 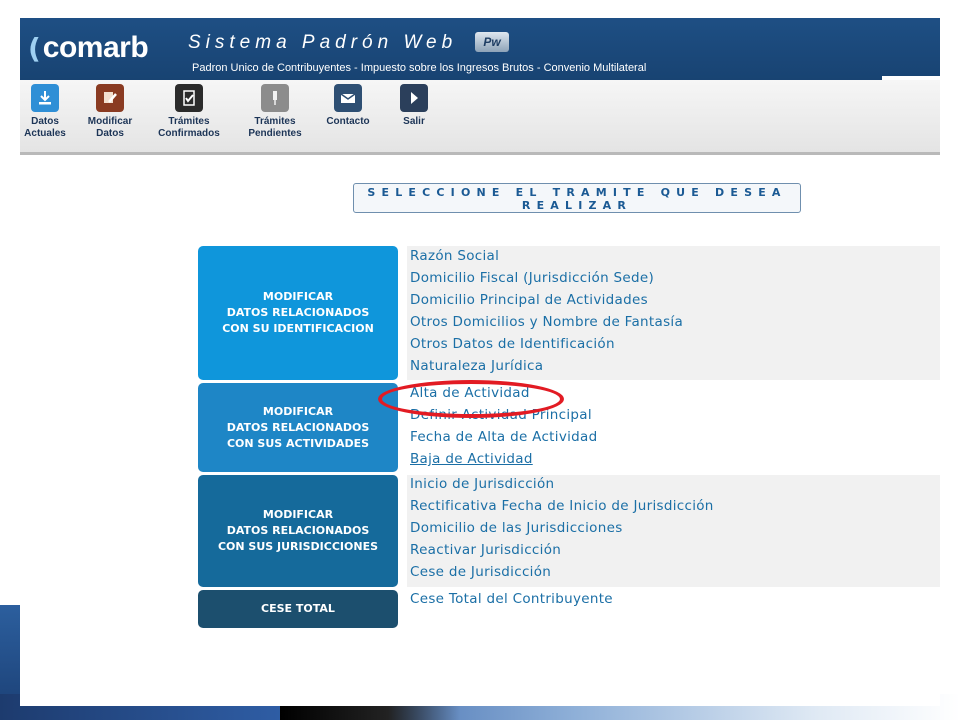 I want to click on pending-pin-icon, so click(x=275, y=98).